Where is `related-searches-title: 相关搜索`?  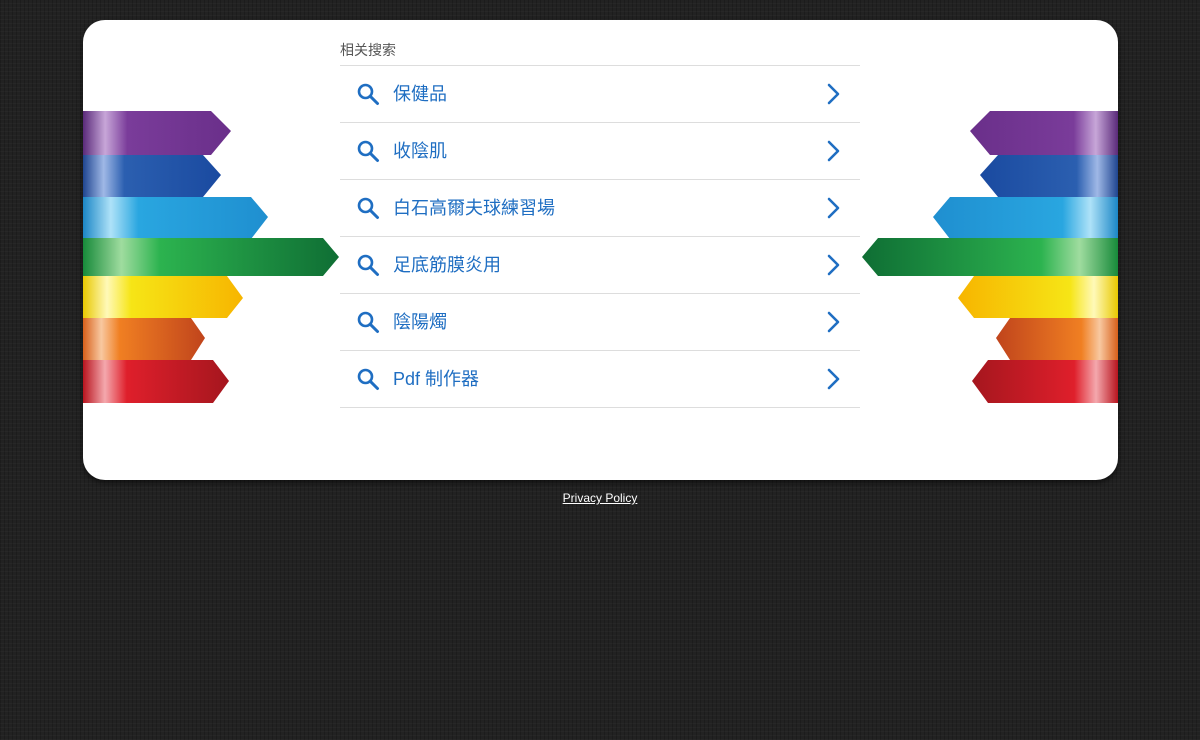
related-searches-title: 相关搜索 is located at coordinates (600, 52).